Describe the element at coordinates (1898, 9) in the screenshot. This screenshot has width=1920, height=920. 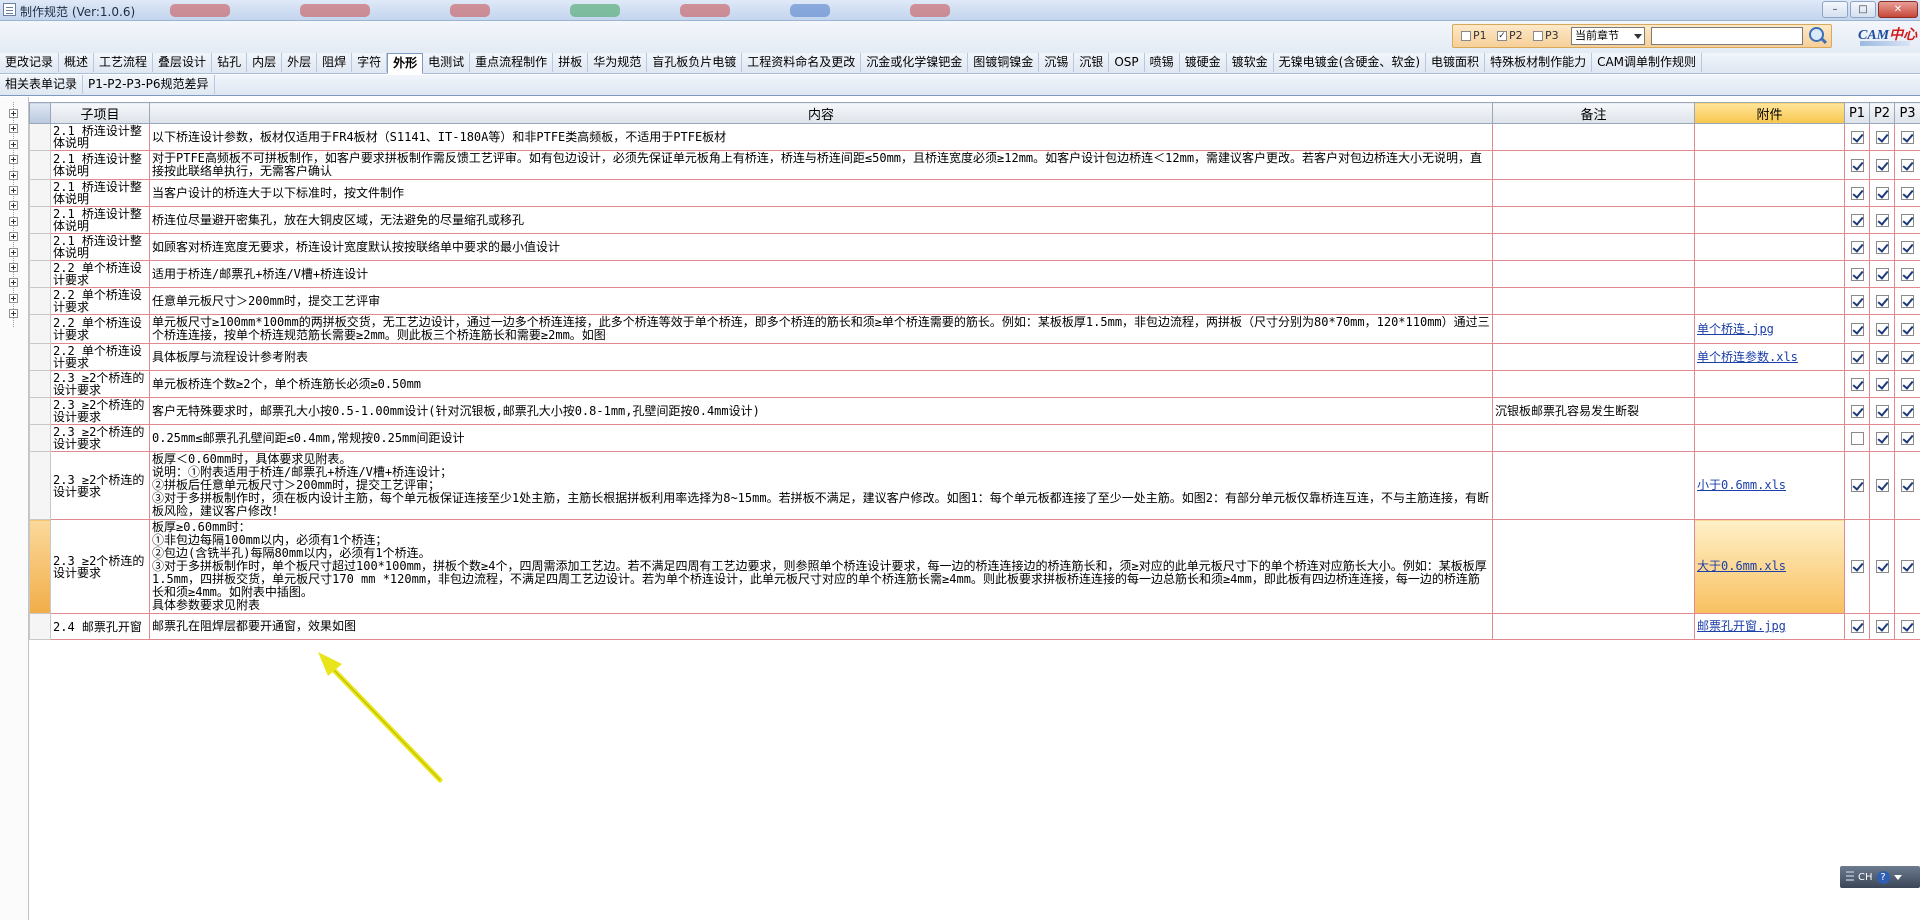
I see `close-button: ✕` at that location.